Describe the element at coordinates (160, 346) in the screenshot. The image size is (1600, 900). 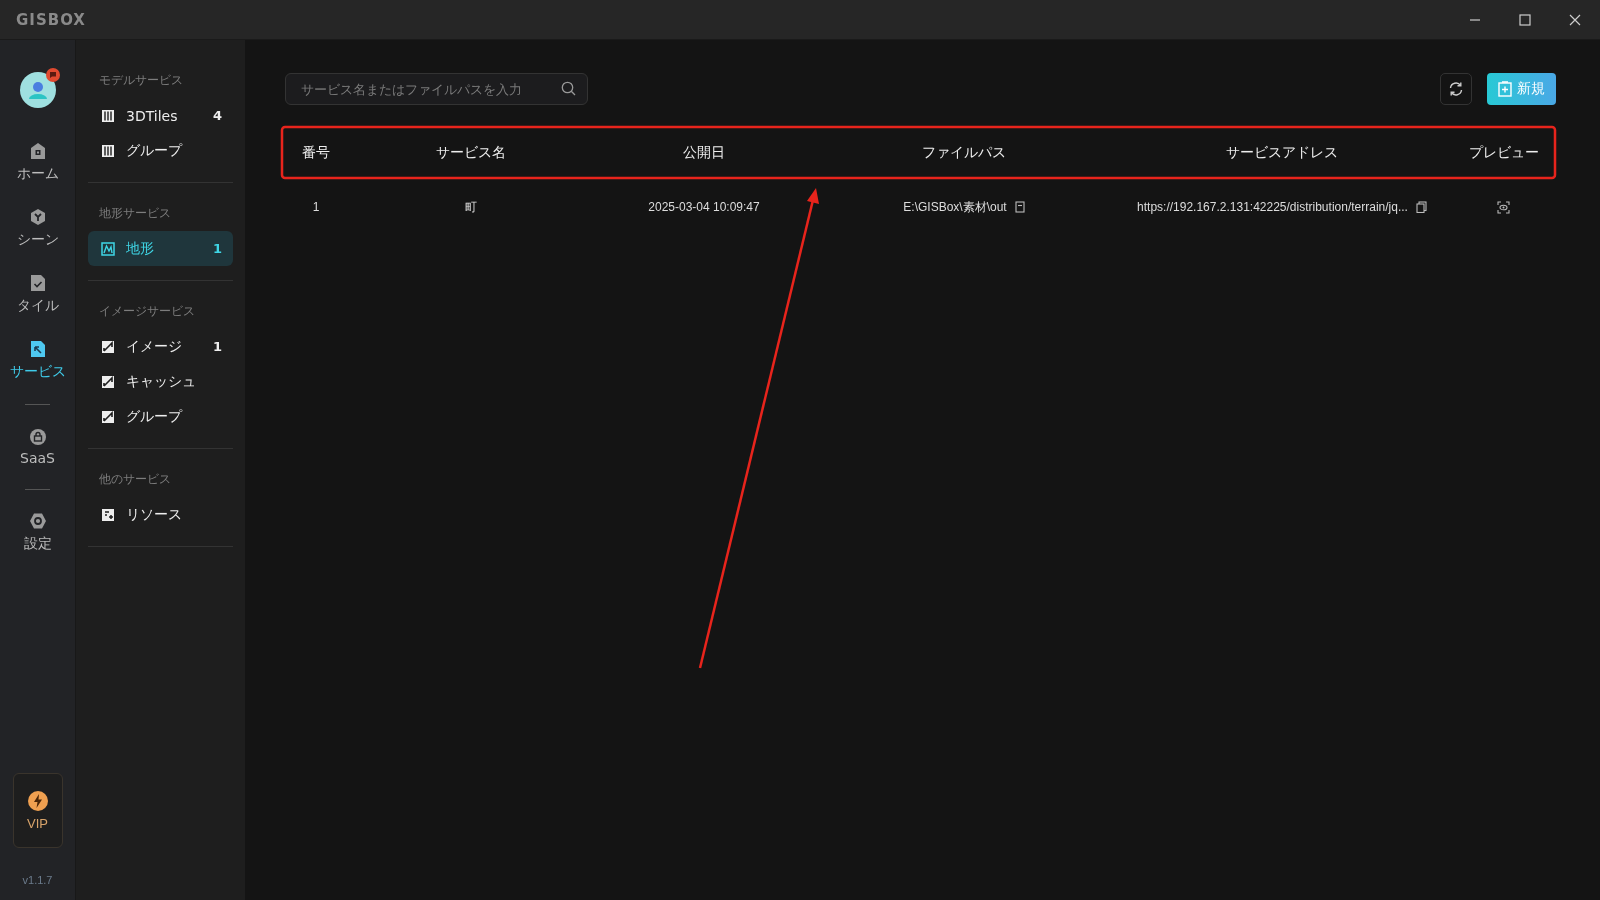
I see `sidebar-item: イメージ 1` at that location.